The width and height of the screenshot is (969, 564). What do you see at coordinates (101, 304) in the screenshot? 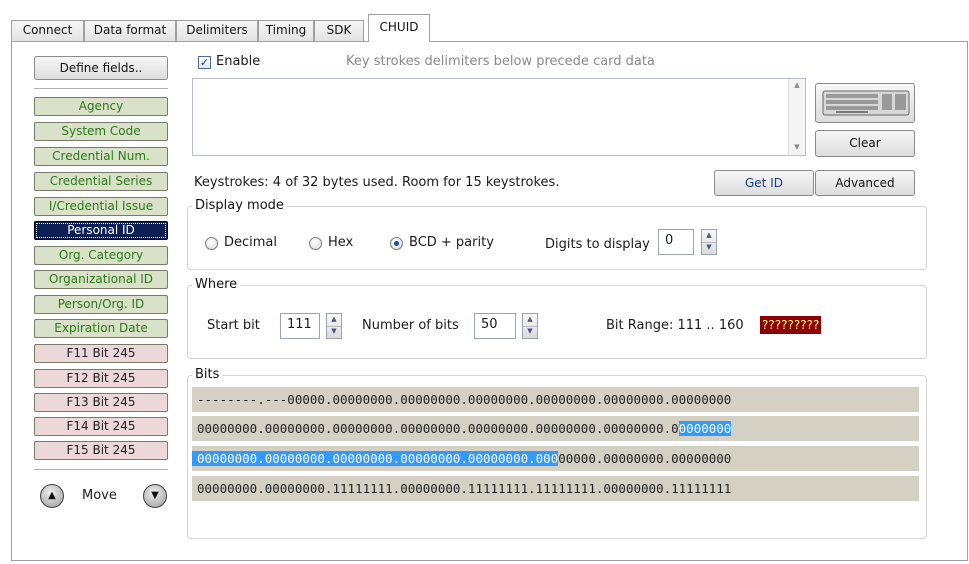
I see `field-person-org-id: Person/Org. ID` at bounding box center [101, 304].